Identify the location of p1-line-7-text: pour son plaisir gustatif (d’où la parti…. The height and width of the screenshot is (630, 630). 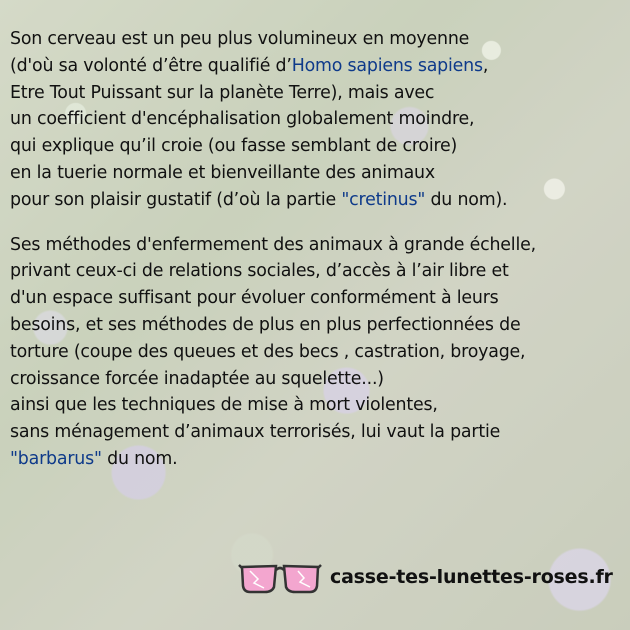
(176, 199).